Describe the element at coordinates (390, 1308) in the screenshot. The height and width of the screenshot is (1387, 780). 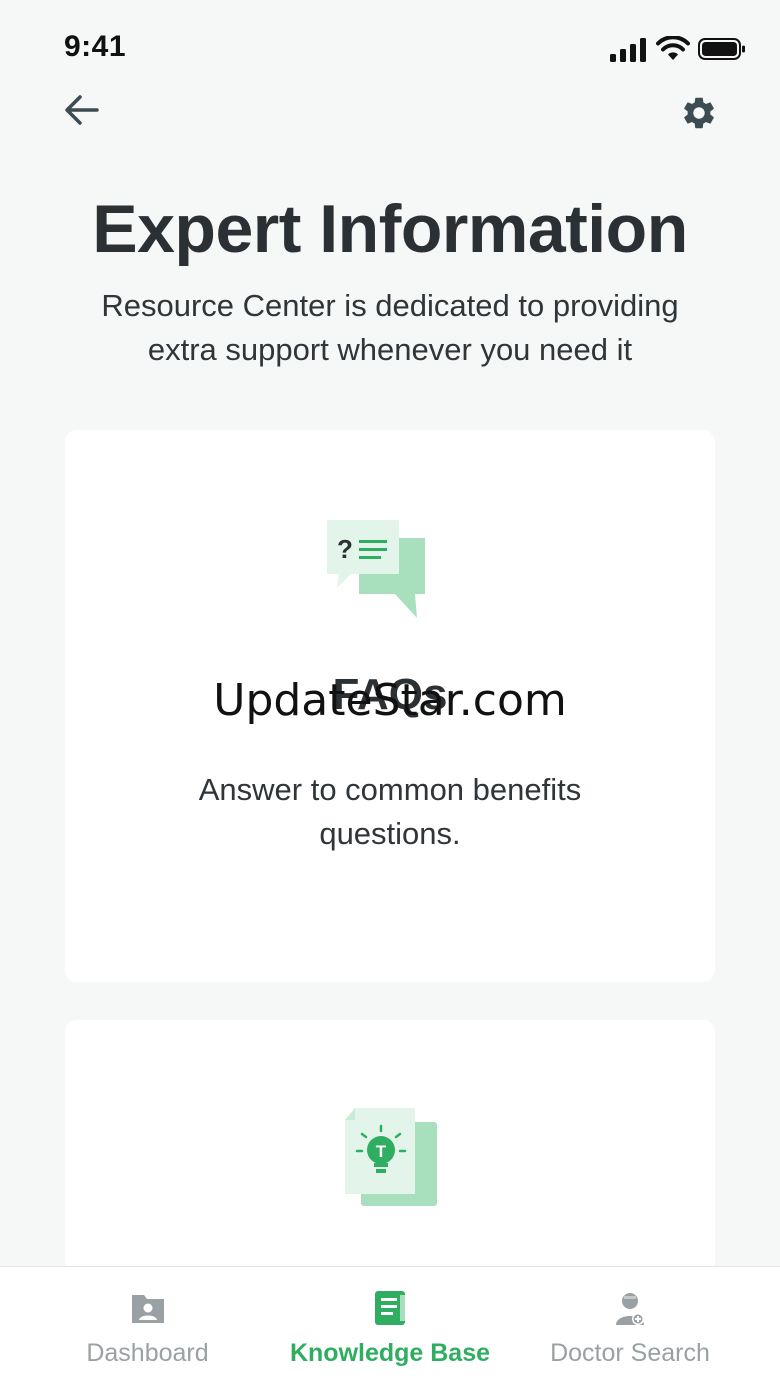
I see `book-icon` at that location.